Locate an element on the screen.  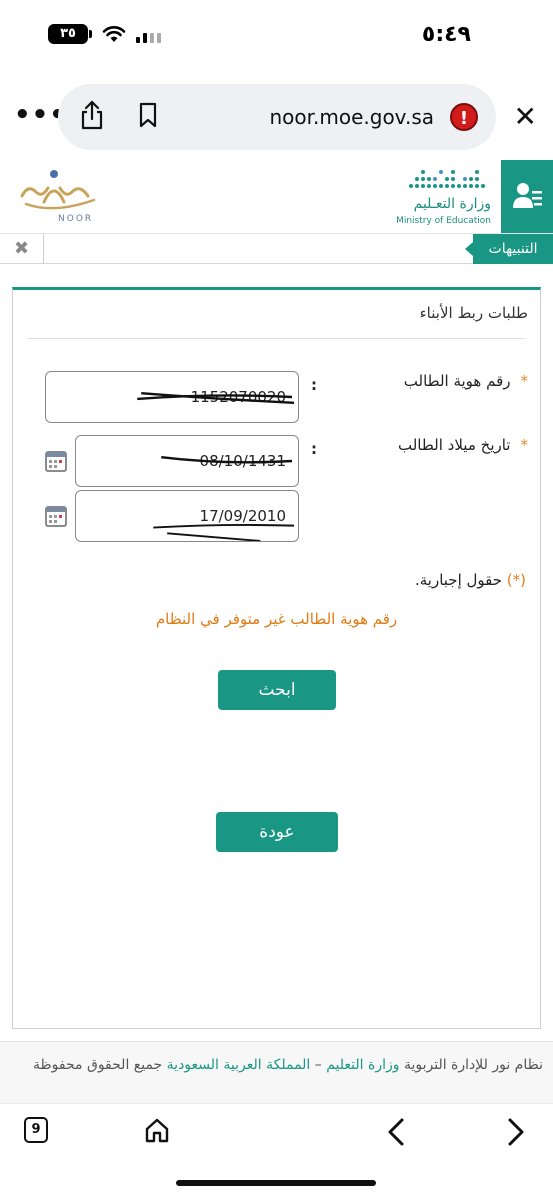
error-message: رقم هوية الطالب غير متوفر في النظام is located at coordinates (276, 619).